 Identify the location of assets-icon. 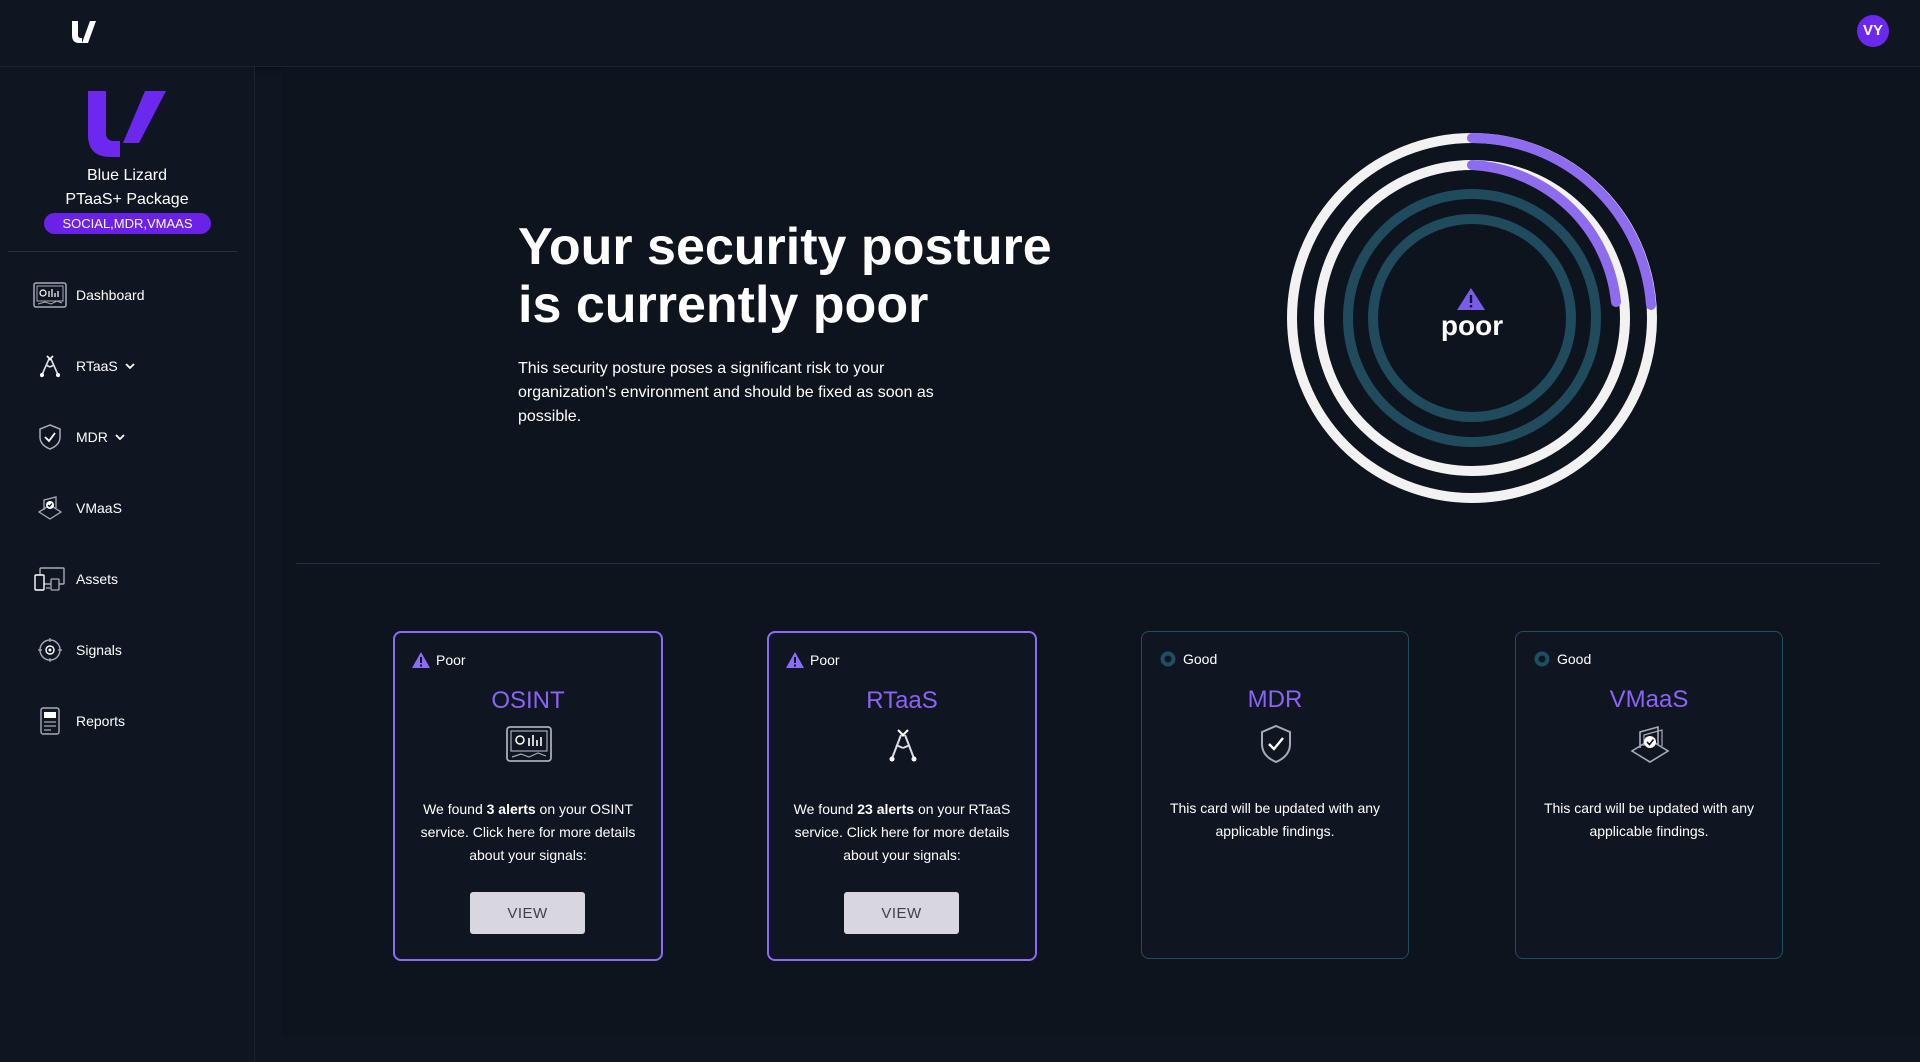
(50, 579).